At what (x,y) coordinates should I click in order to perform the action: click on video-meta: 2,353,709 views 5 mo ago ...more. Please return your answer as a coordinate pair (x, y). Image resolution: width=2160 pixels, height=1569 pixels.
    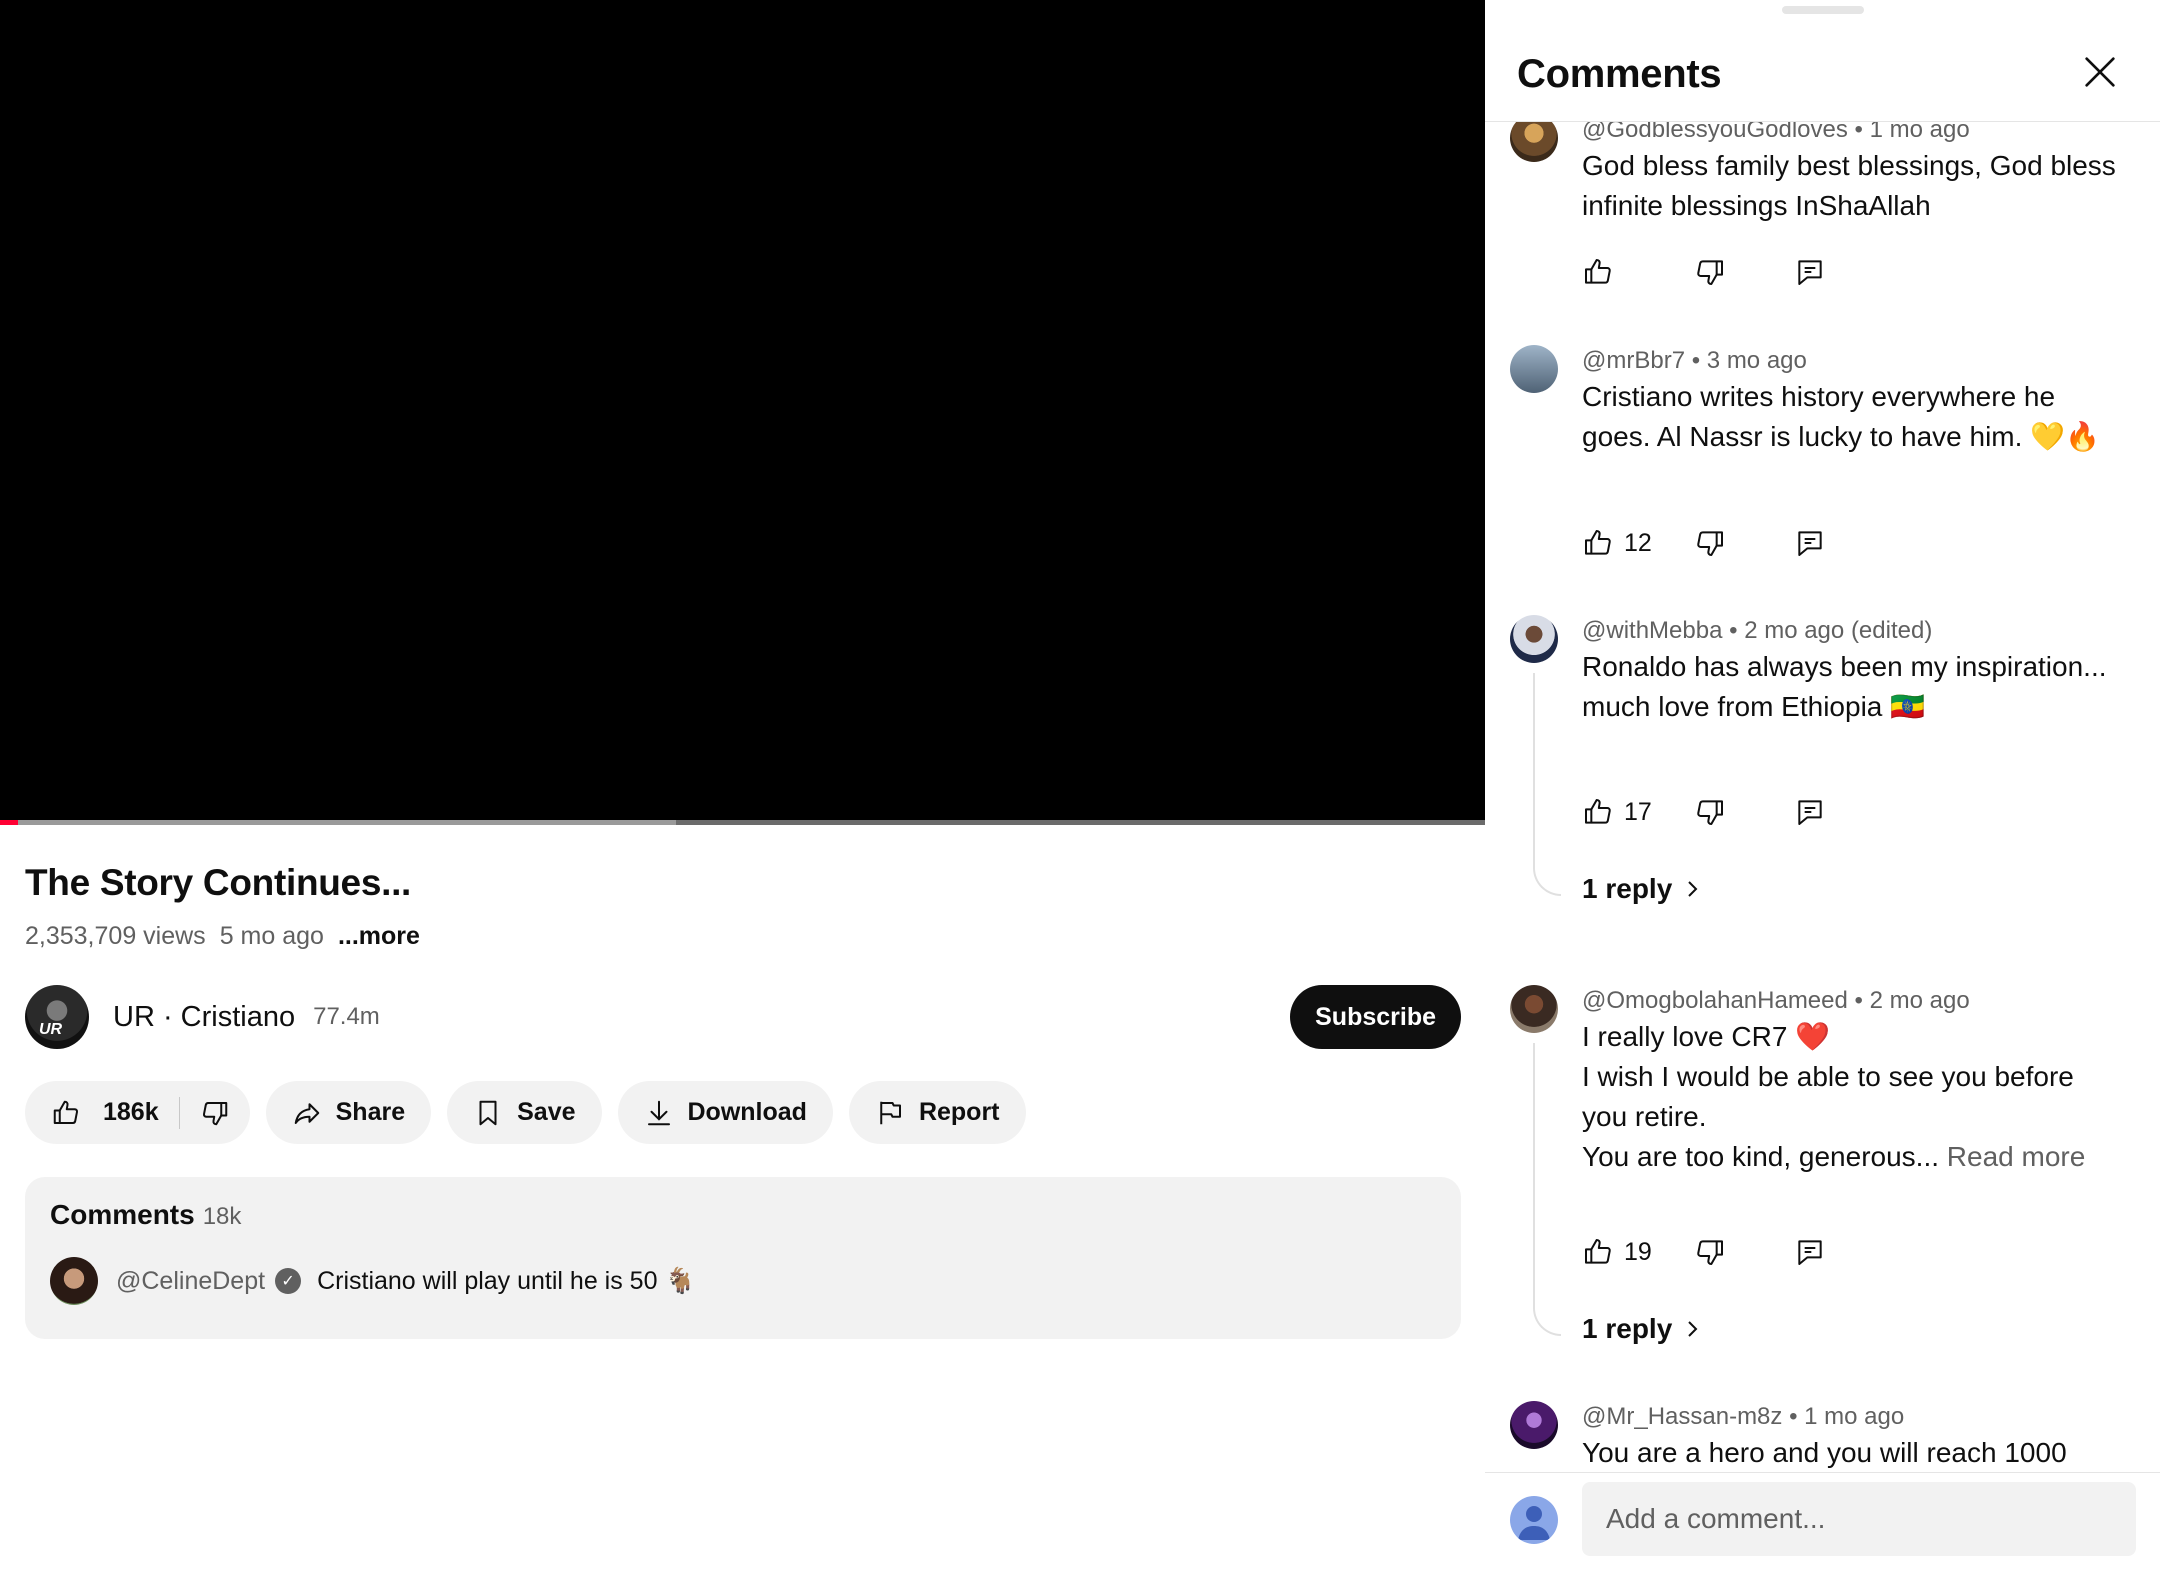
    Looking at the image, I should click on (222, 936).